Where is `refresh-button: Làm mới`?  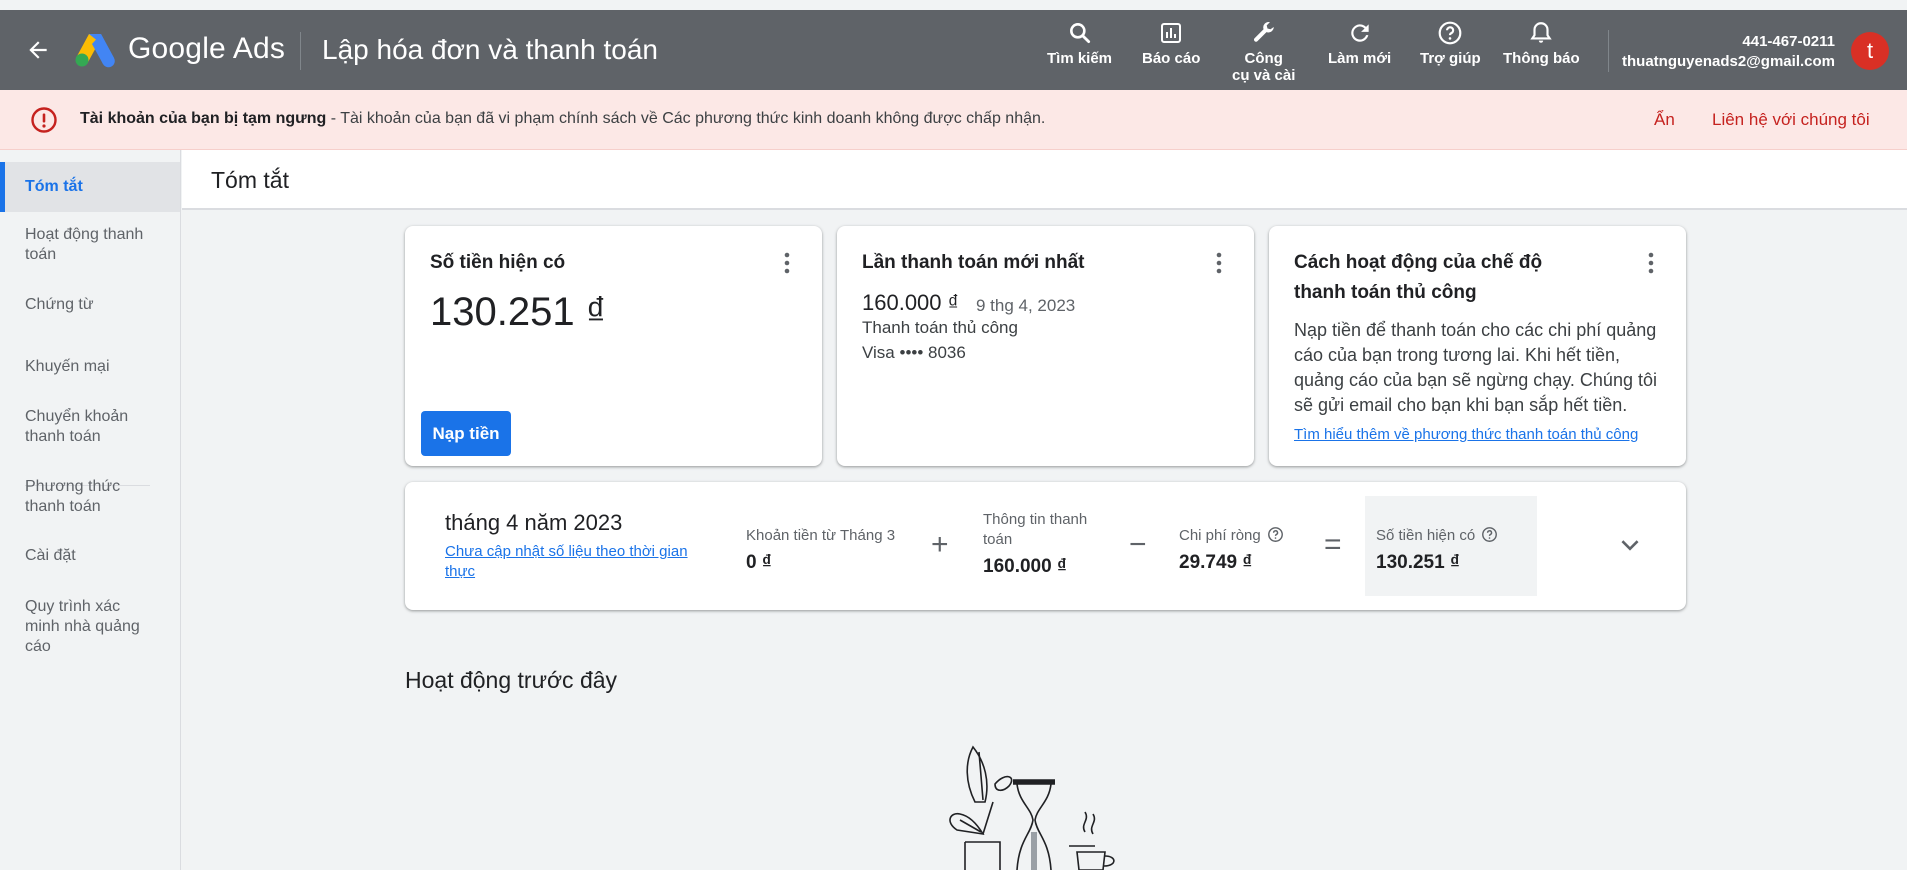 refresh-button: Làm mới is located at coordinates (1359, 42).